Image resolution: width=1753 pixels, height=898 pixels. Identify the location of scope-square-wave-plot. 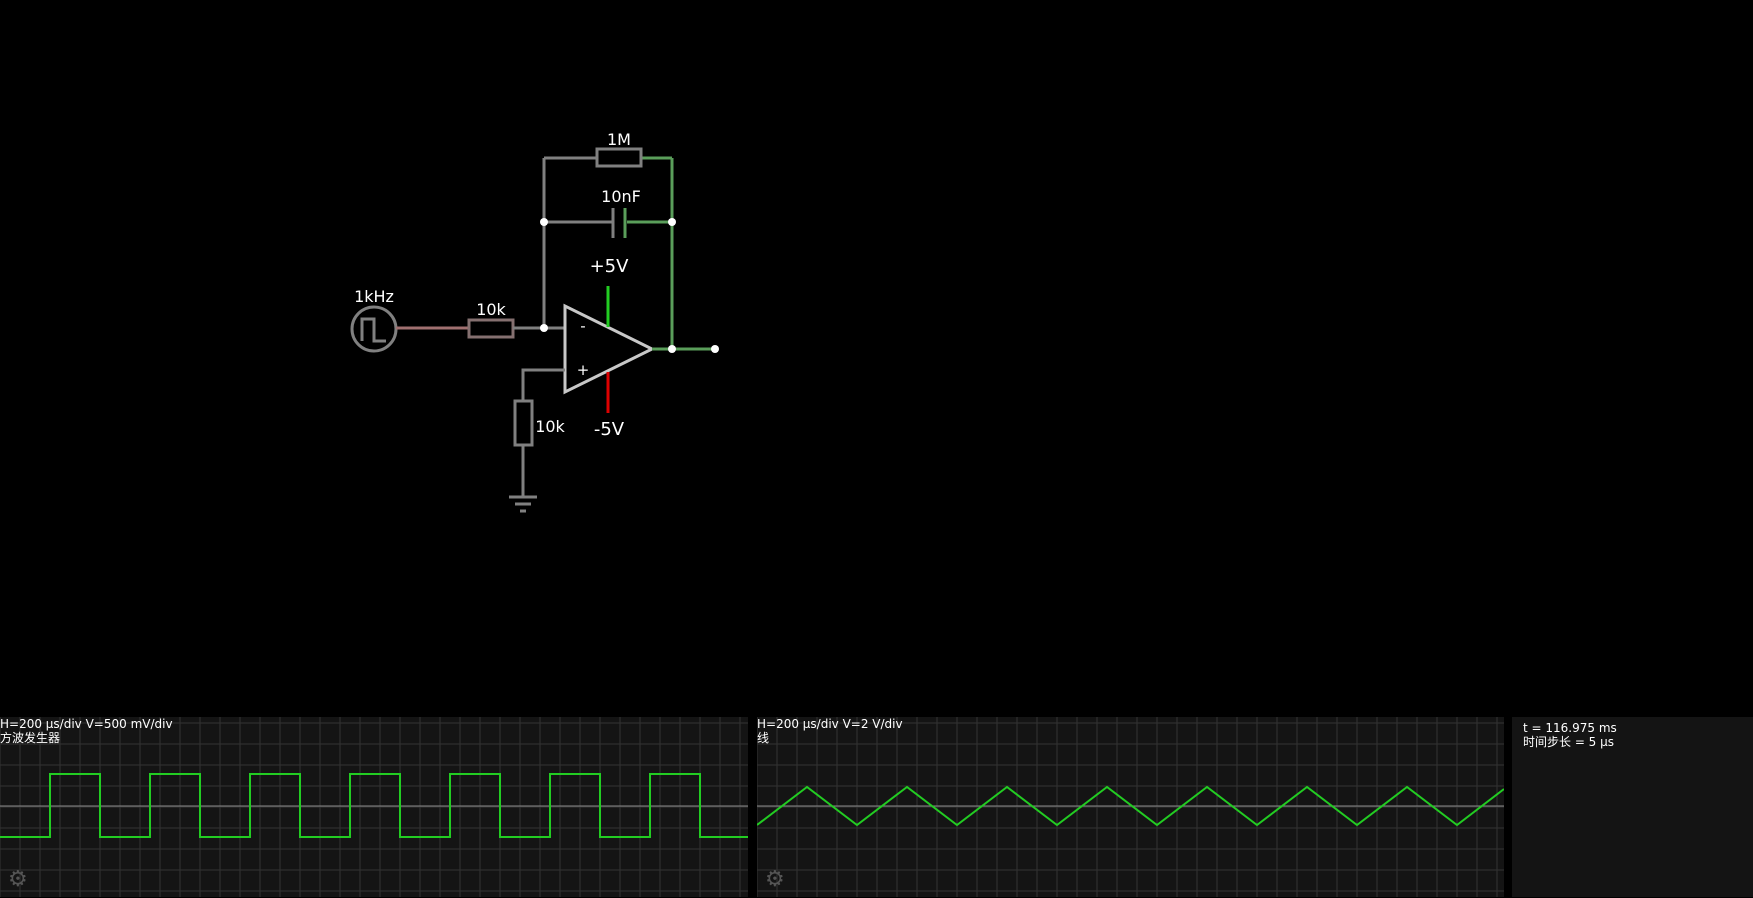
(374, 807).